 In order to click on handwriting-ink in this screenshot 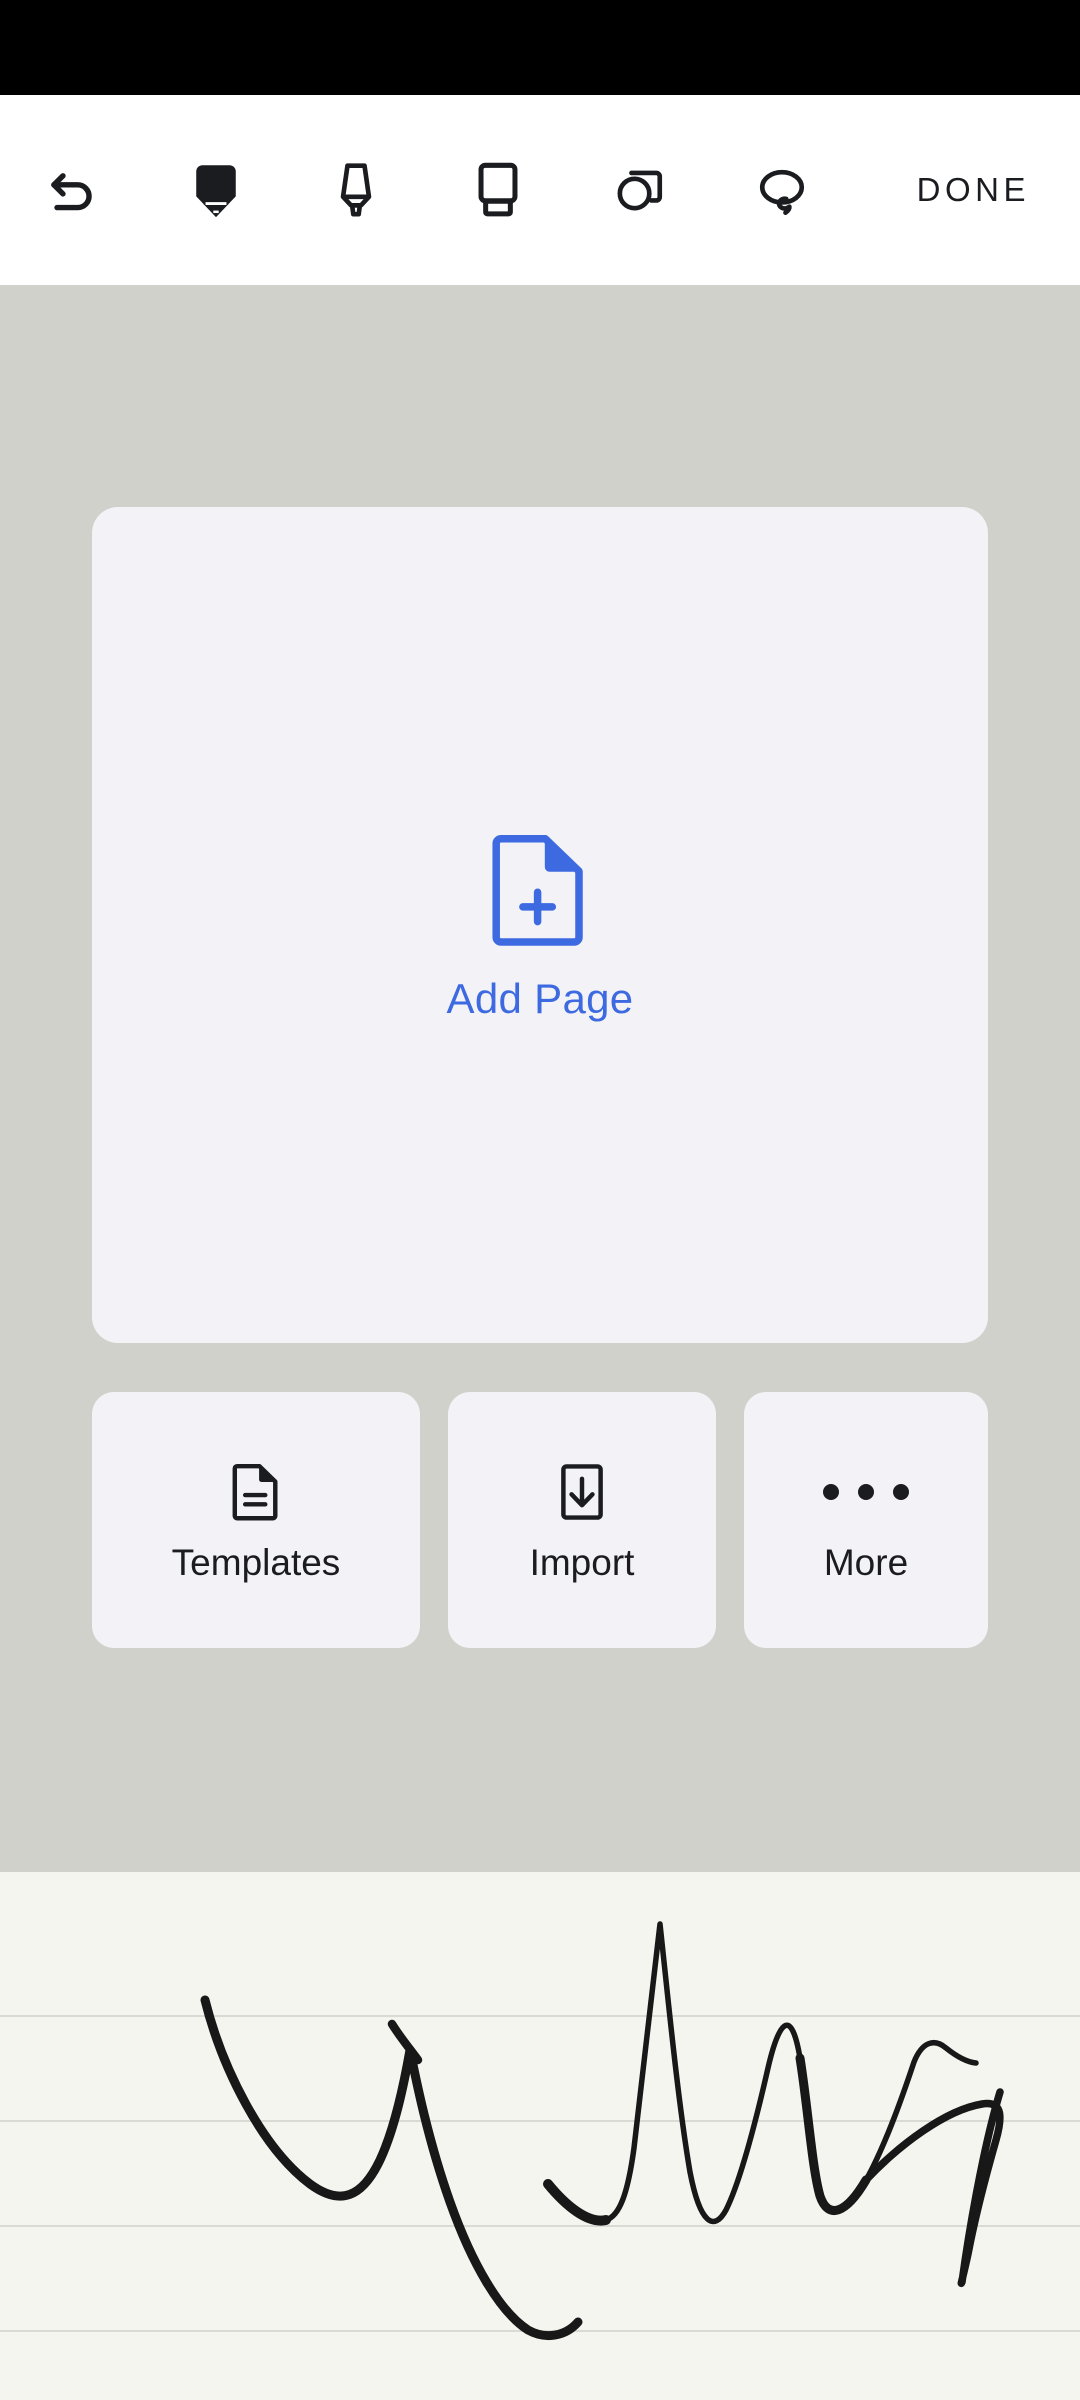, I will do `click(602, 2131)`.